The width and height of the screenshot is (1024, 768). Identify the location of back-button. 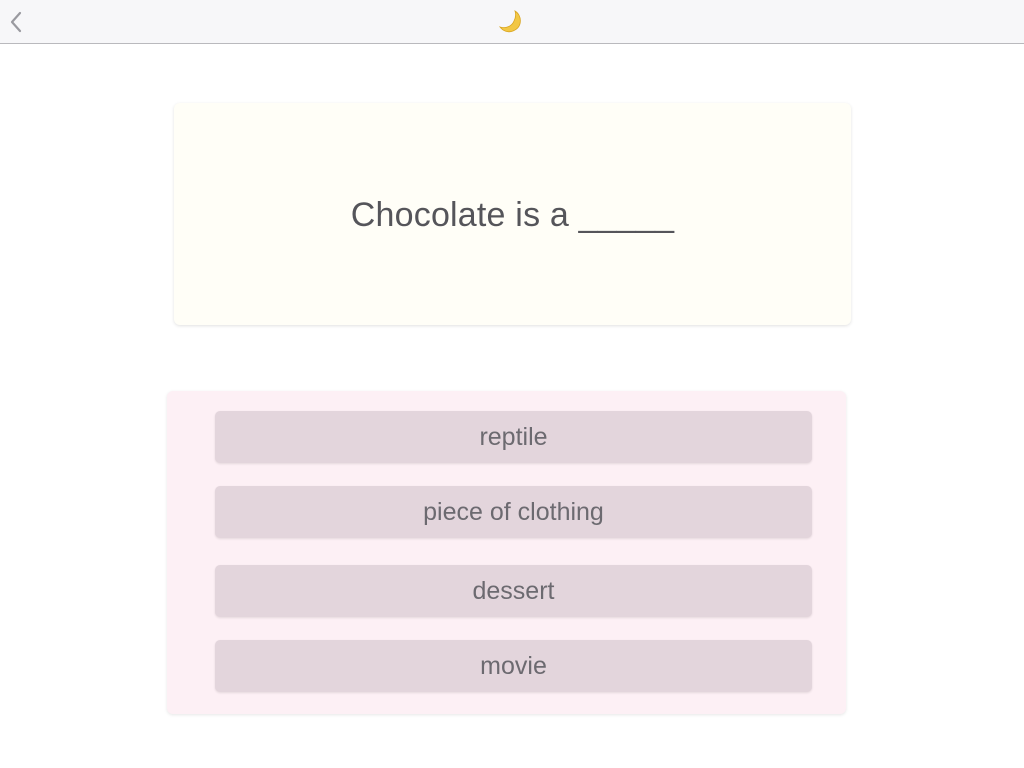
(16, 22).